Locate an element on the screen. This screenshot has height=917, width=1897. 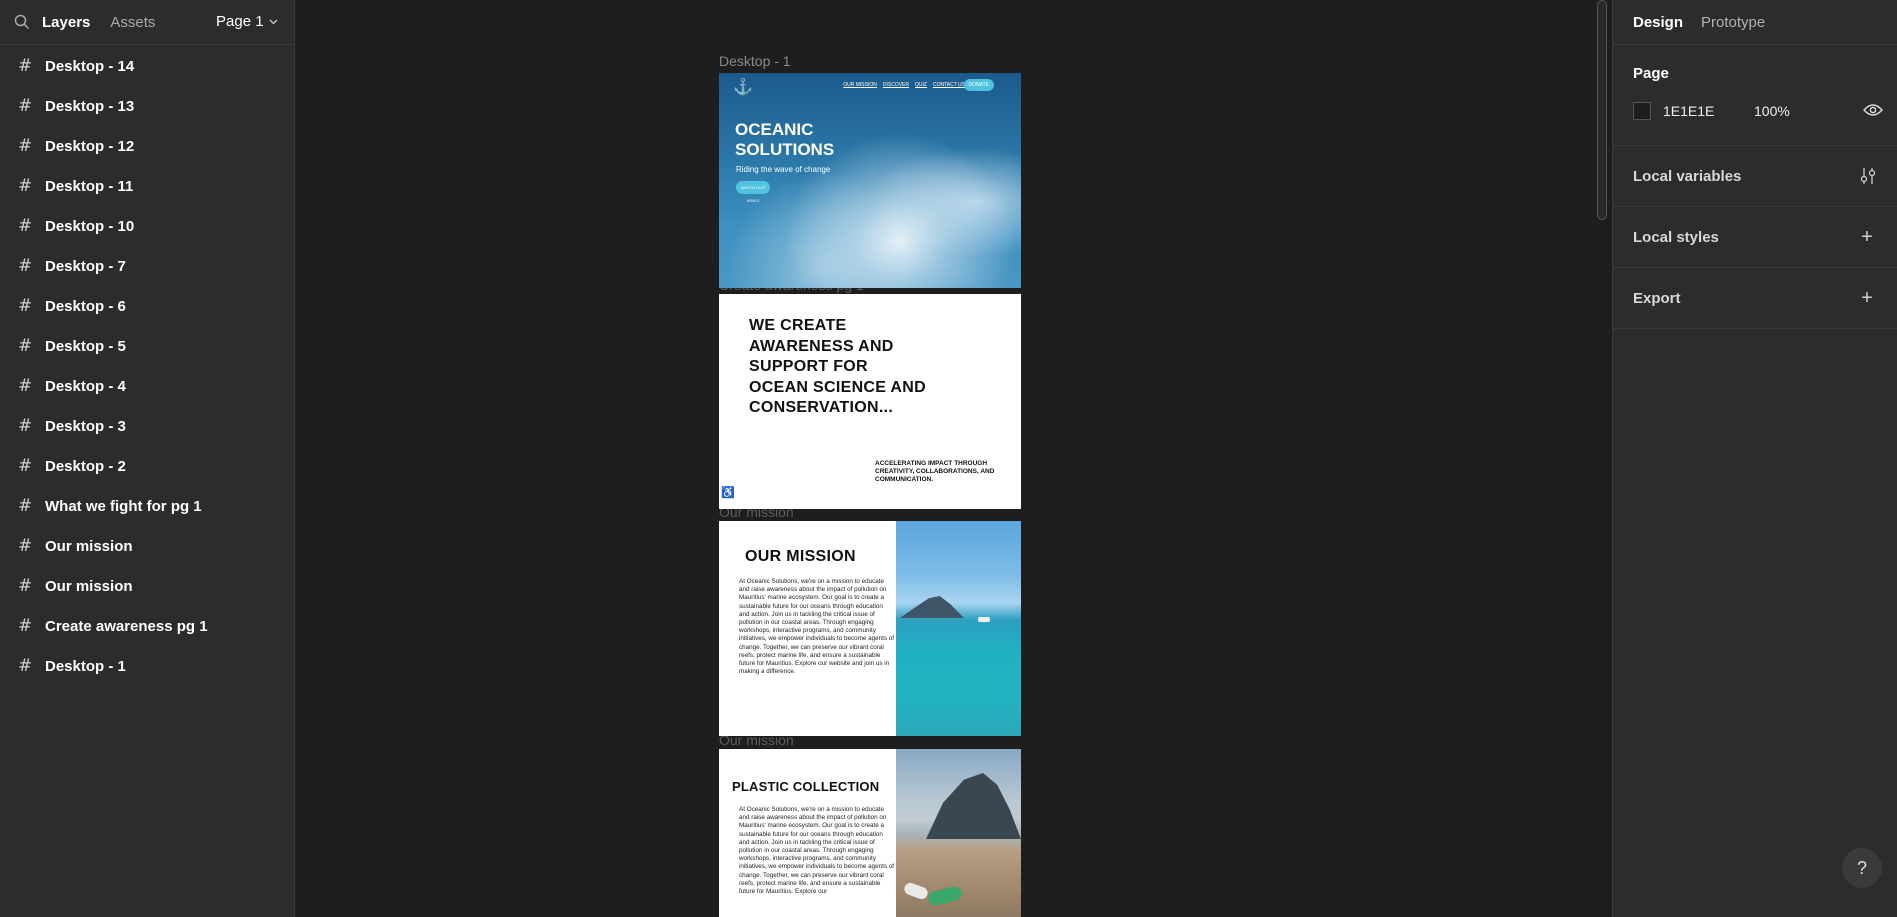
layers-panel-header: Layers Assets Page 1 is located at coordinates (147, 22).